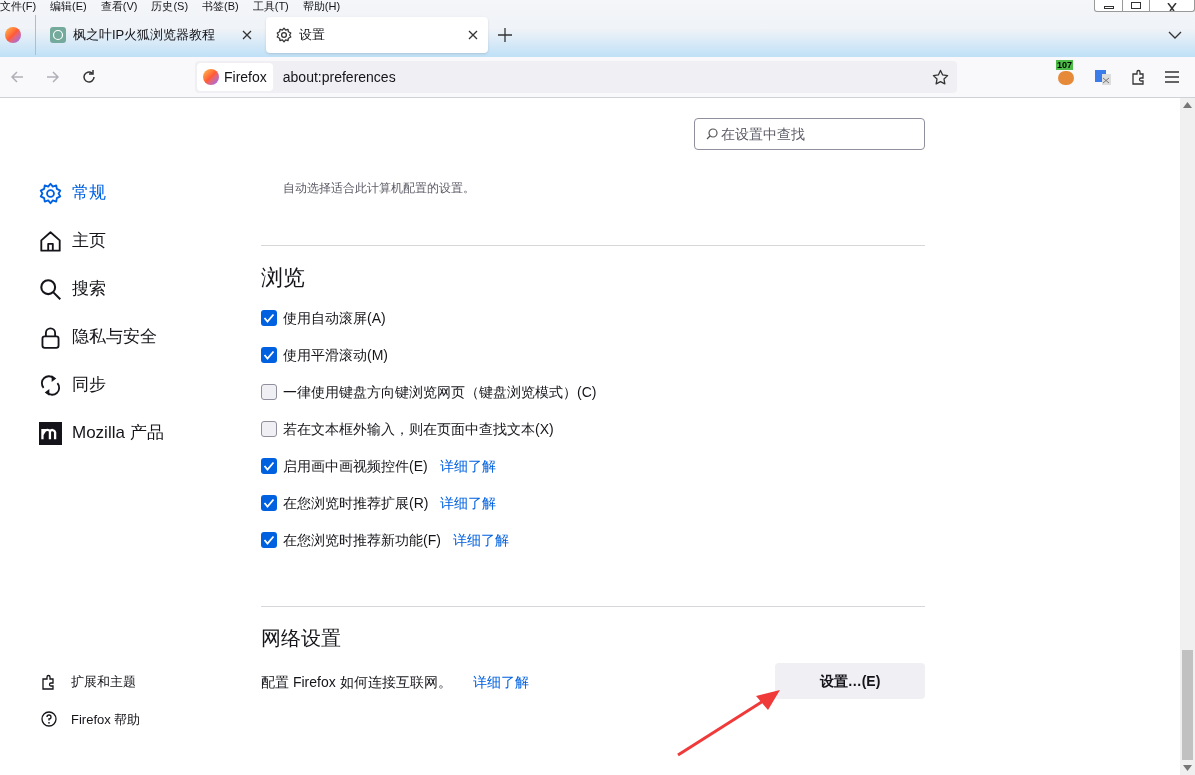  Describe the element at coordinates (151, 35) in the screenshot. I see `browser-tab: 枫之叶IP火狐浏览器教程` at that location.